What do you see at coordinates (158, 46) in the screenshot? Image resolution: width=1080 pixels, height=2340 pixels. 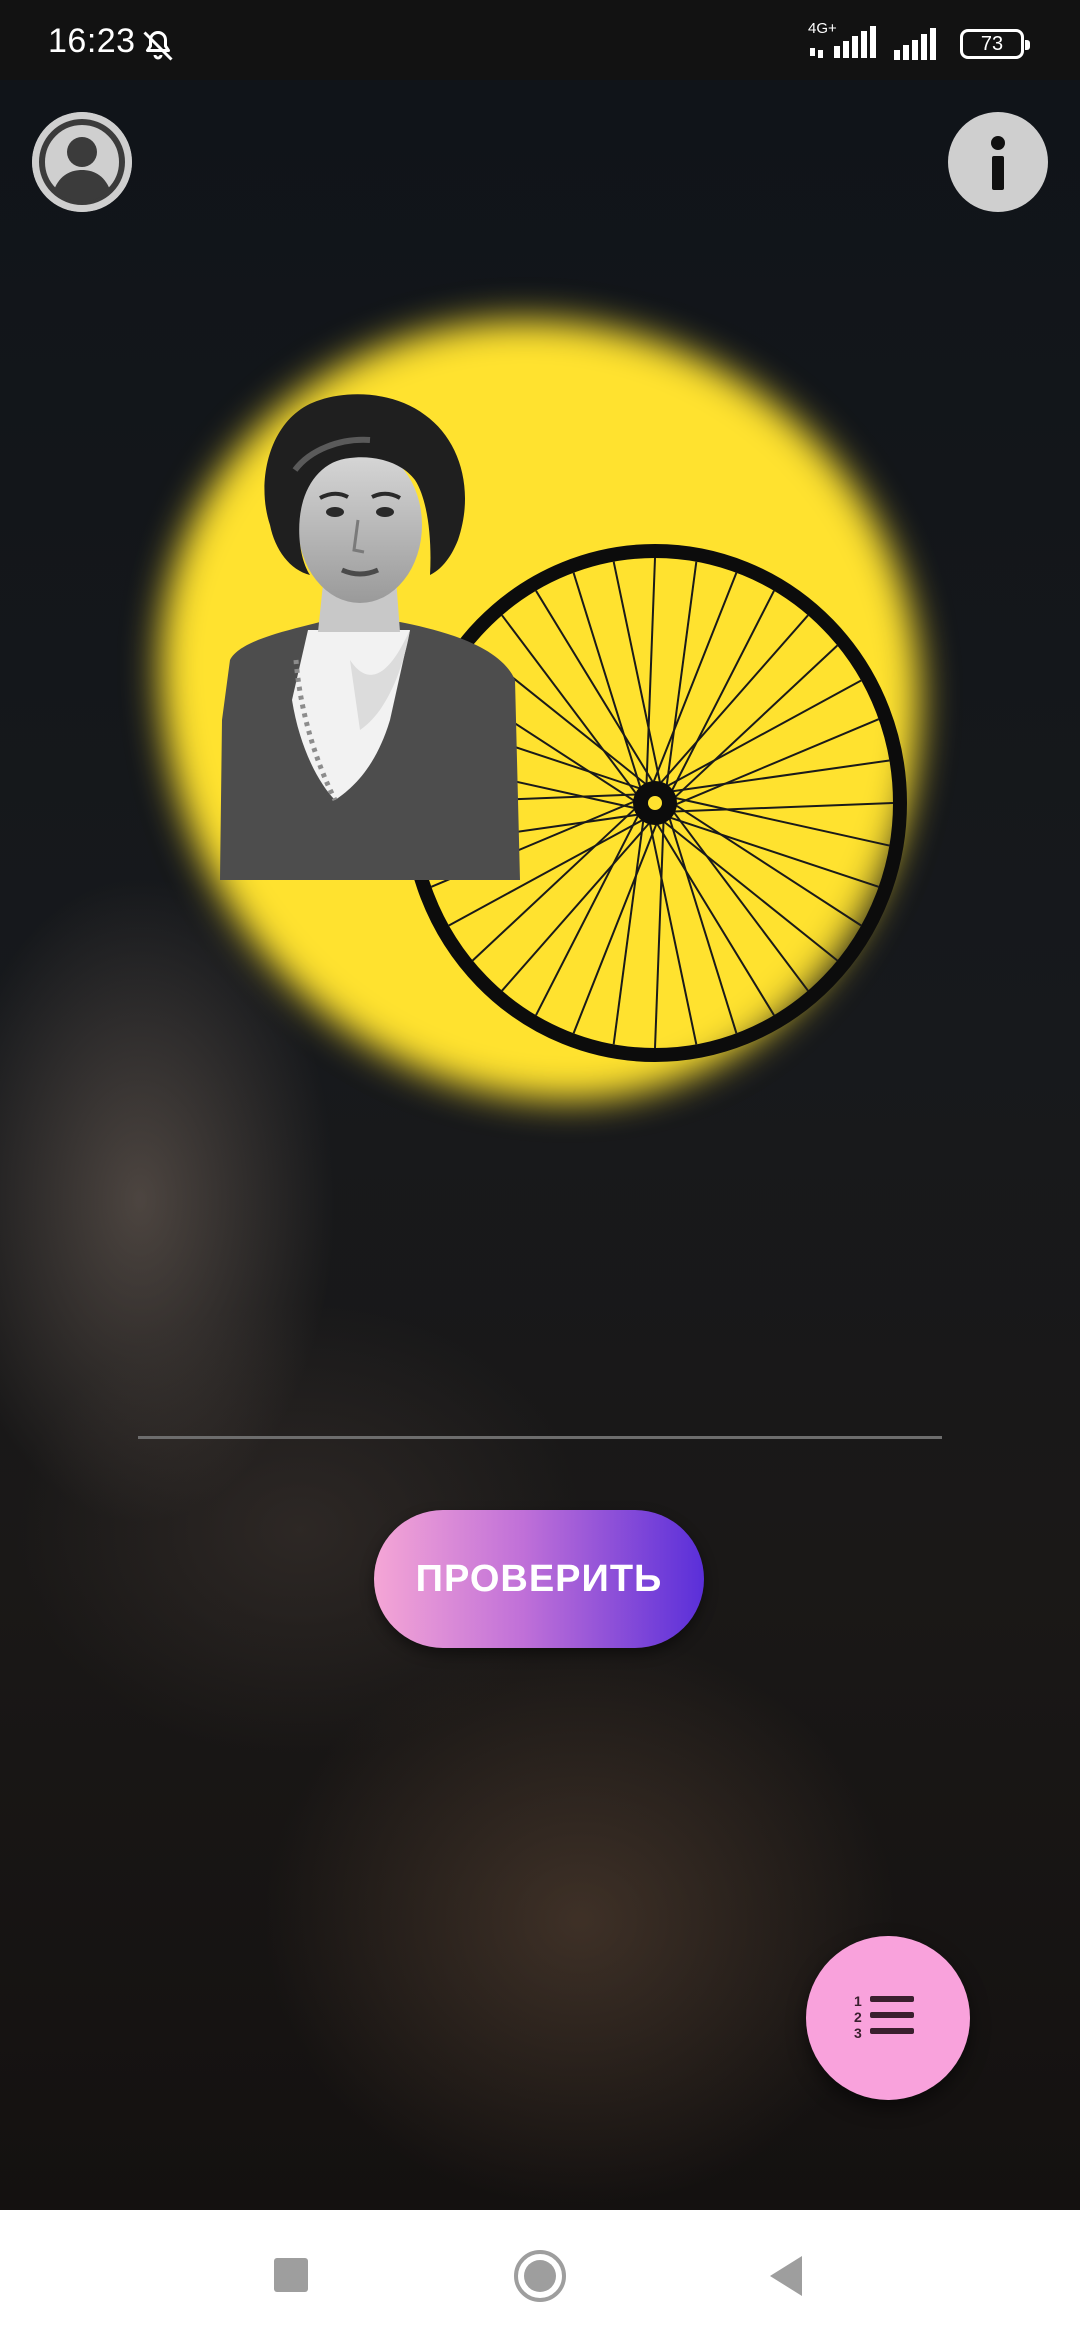 I see `bell-off-icon` at bounding box center [158, 46].